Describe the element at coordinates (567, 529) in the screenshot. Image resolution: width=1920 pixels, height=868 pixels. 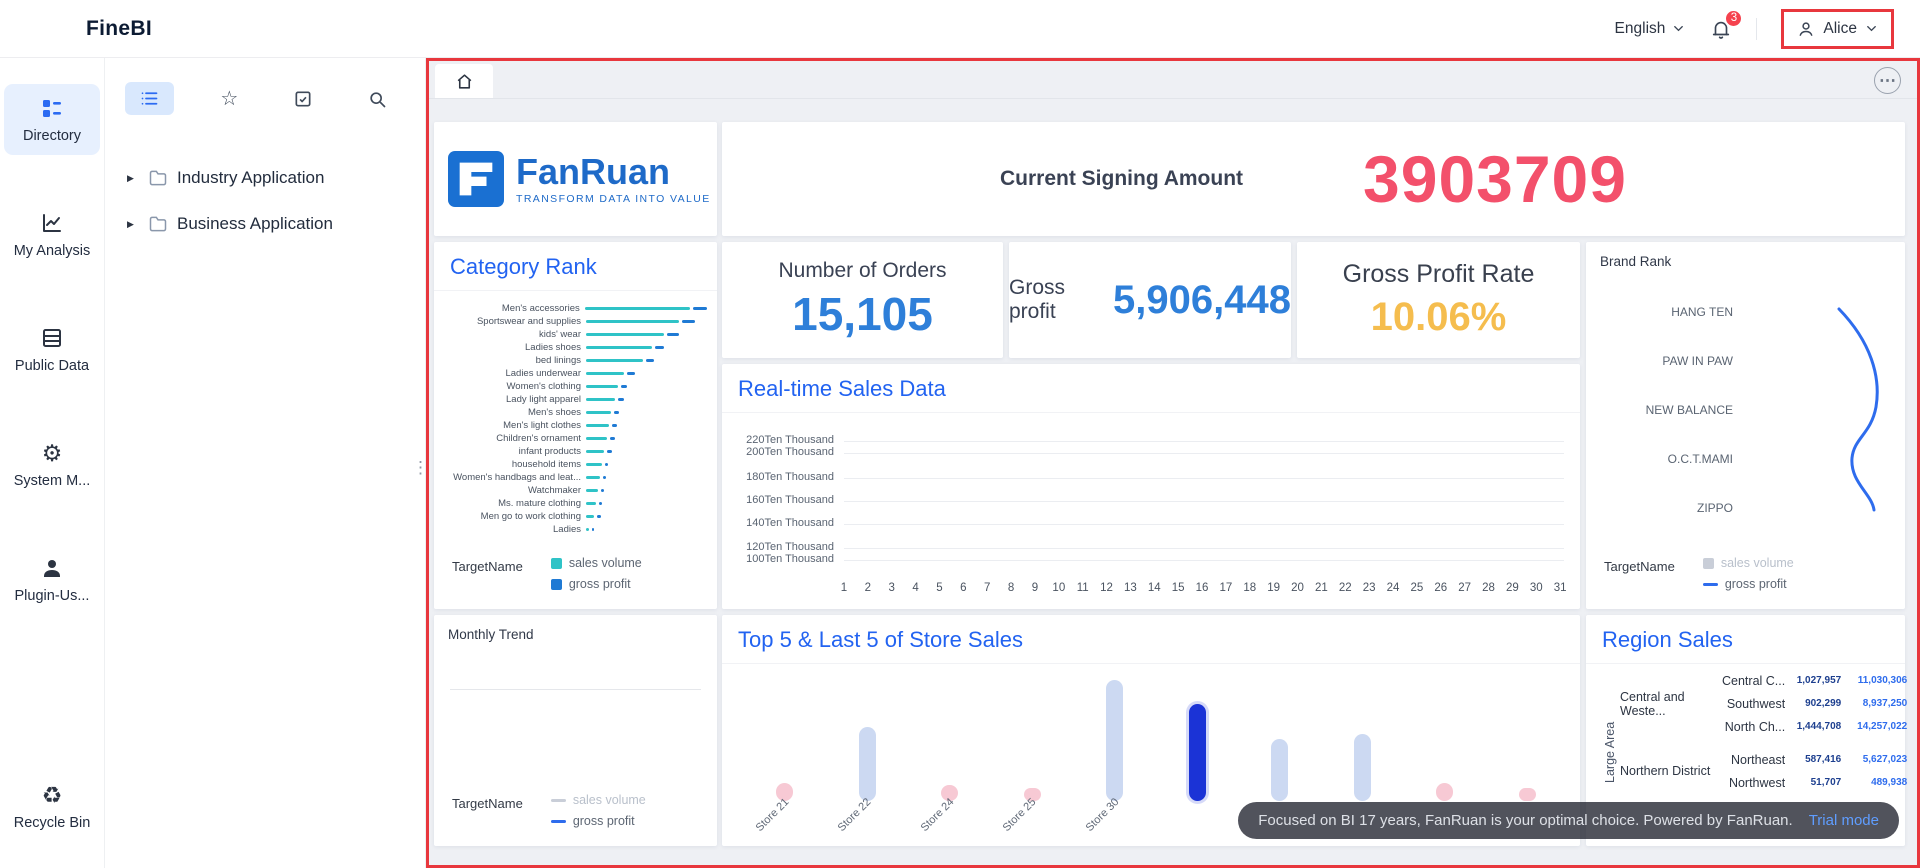
I see `category-label: Ladies` at that location.